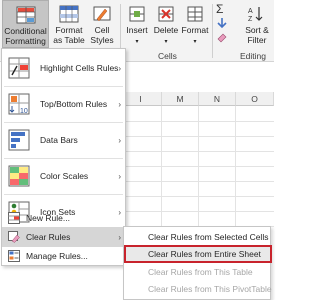  I want to click on submenu-item-clear-selected-cells: Clear Rules from Selected Cells, so click(197, 237).